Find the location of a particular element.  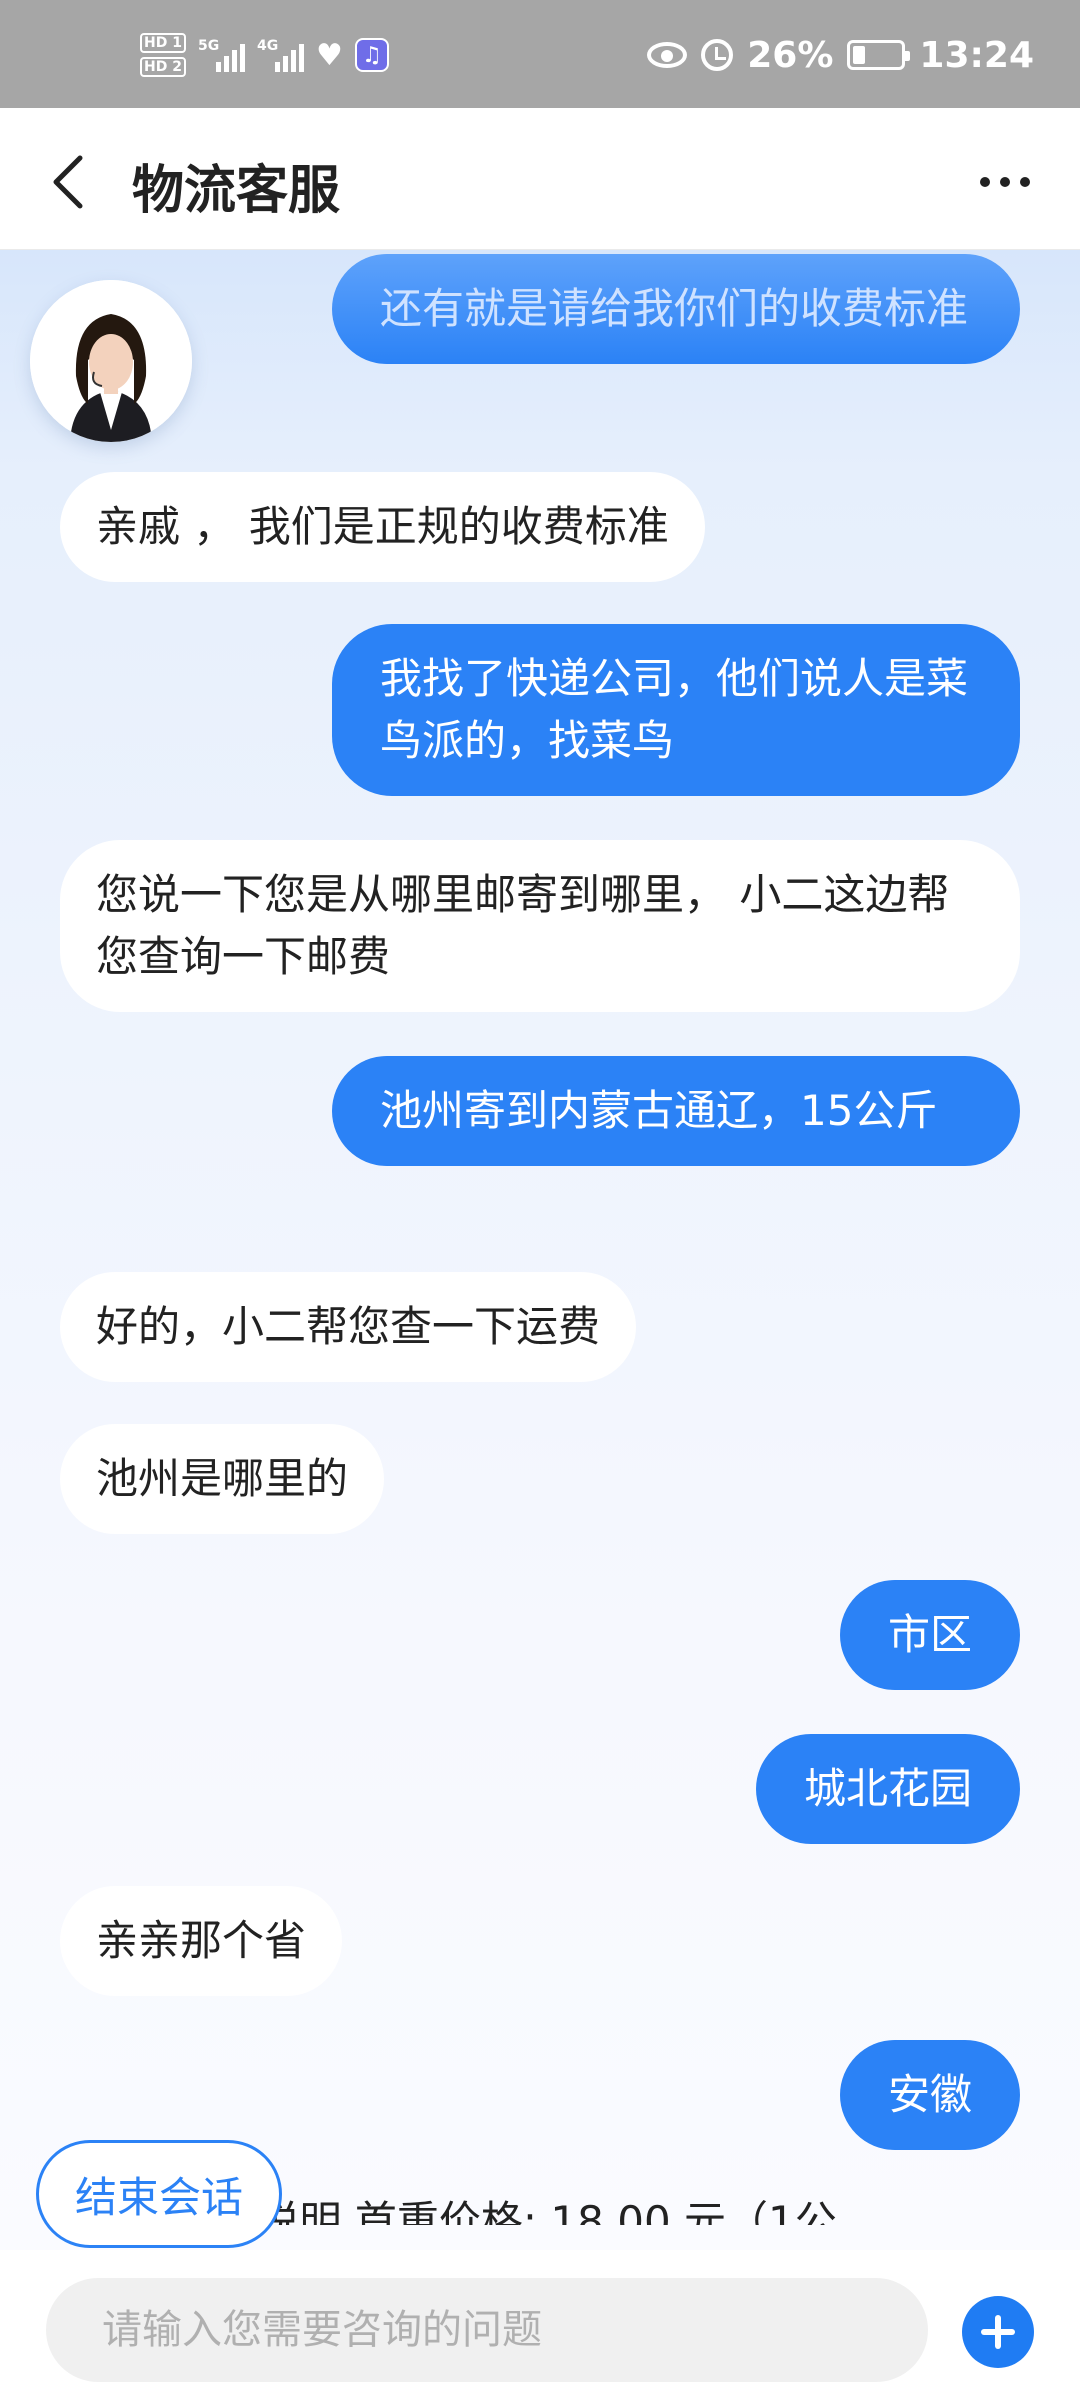

agent-message: 您说一下您是从哪里邮寄到哪里， 小二这边帮您查询一下邮费 is located at coordinates (540, 926).